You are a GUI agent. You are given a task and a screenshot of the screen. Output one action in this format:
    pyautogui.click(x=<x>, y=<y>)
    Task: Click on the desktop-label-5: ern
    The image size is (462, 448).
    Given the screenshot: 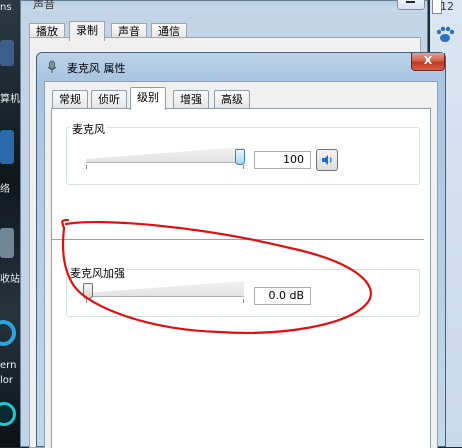 What is the action you would take?
    pyautogui.click(x=8, y=365)
    